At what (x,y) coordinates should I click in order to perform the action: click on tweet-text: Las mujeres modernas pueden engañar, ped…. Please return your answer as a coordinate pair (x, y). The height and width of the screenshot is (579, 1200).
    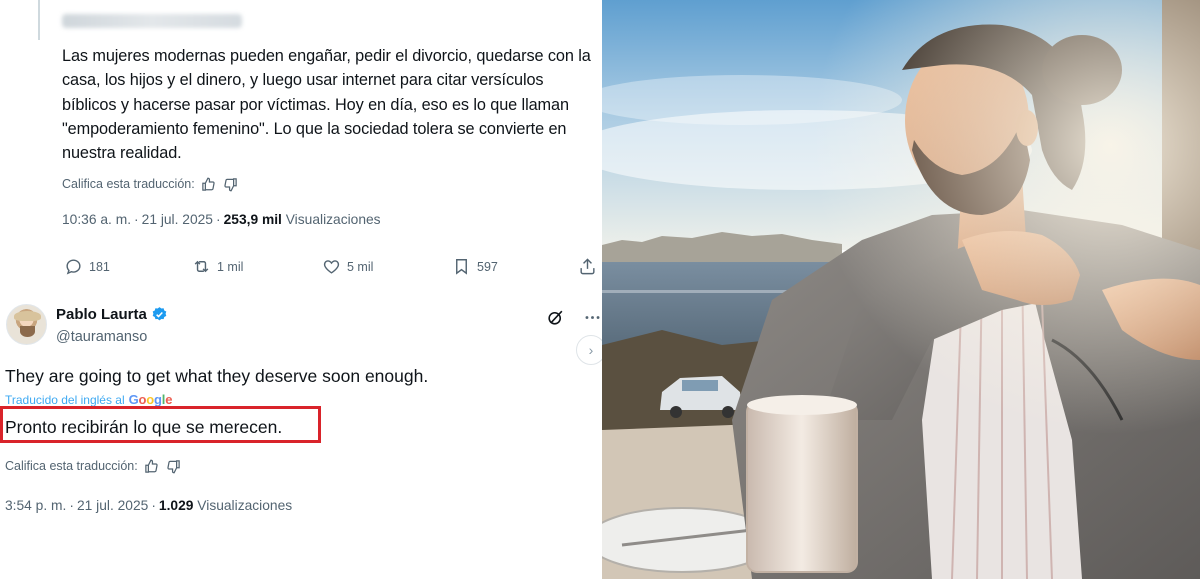
    Looking at the image, I should click on (326, 105).